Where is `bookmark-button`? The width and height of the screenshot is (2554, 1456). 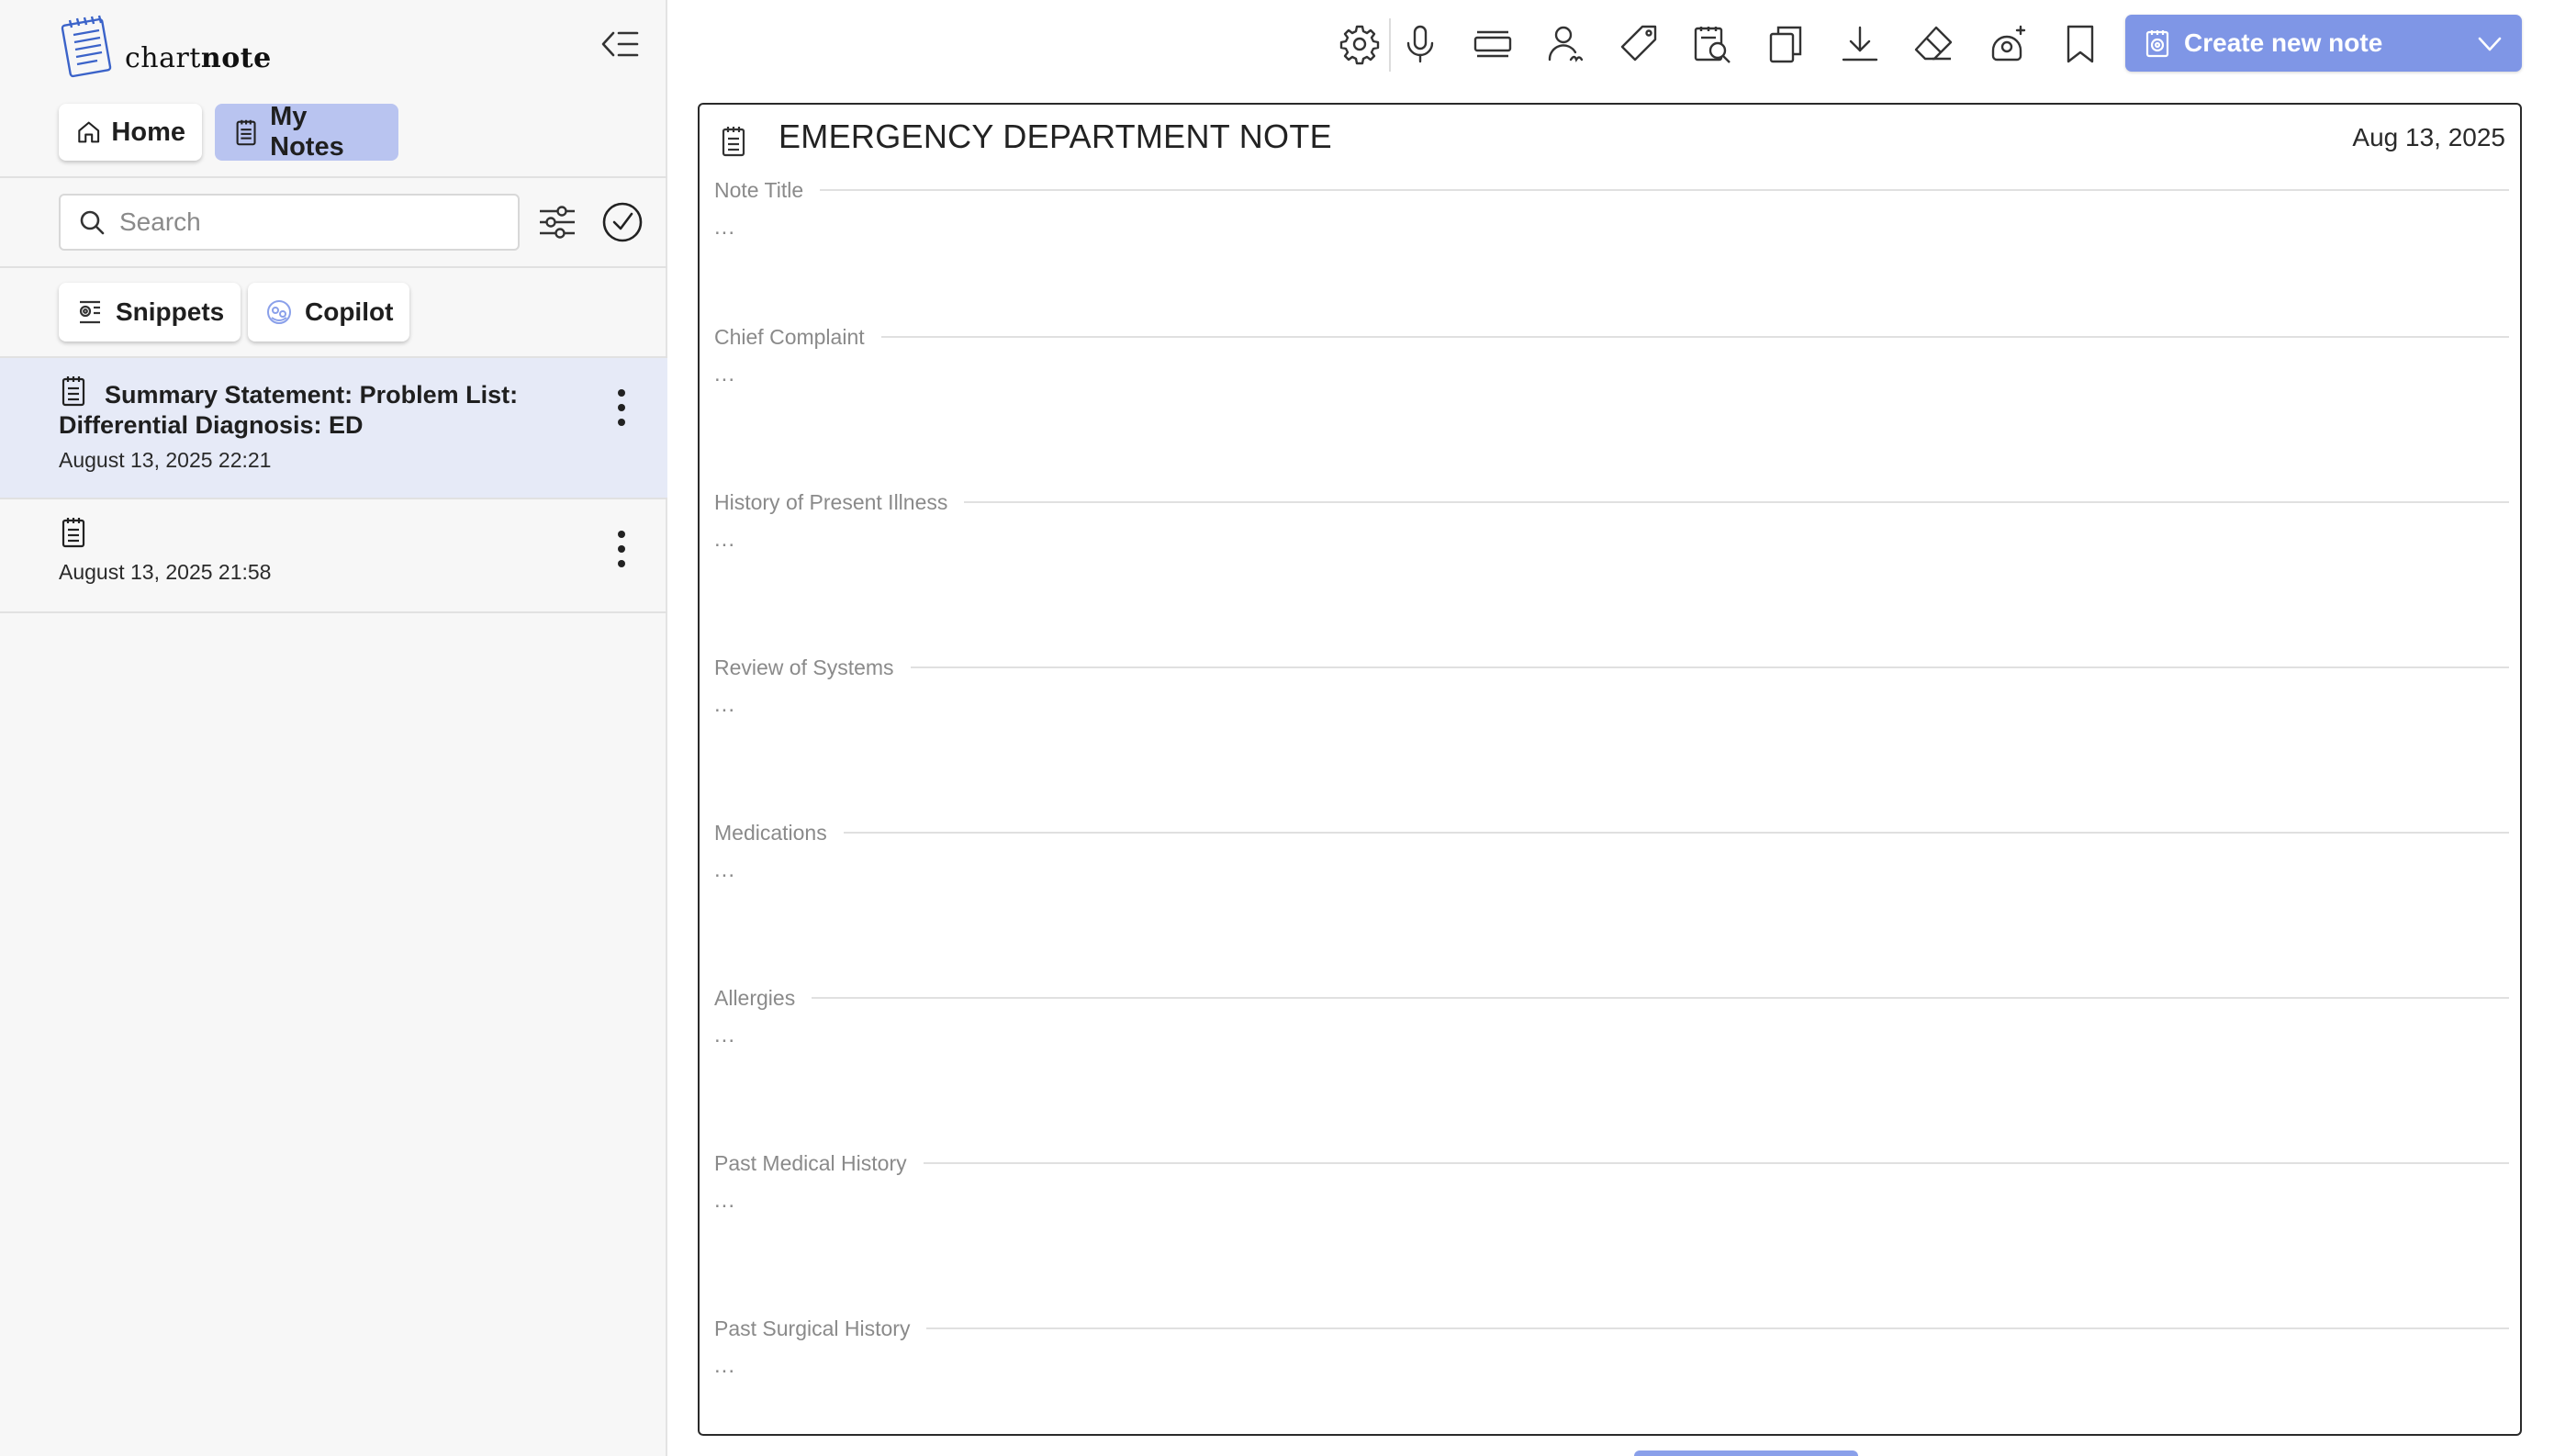
bookmark-button is located at coordinates (2080, 44).